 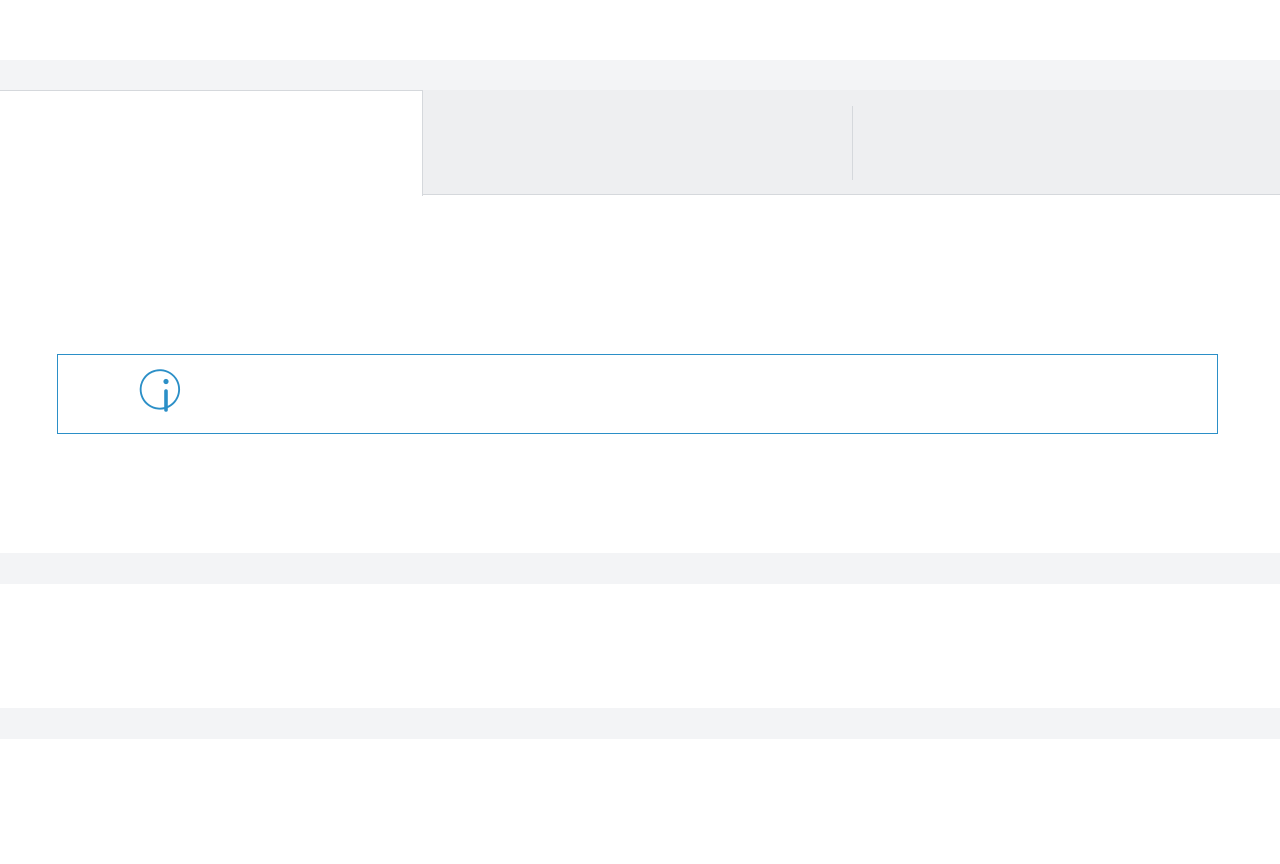 What do you see at coordinates (640, 723) in the screenshot?
I see `section-separator-bottom` at bounding box center [640, 723].